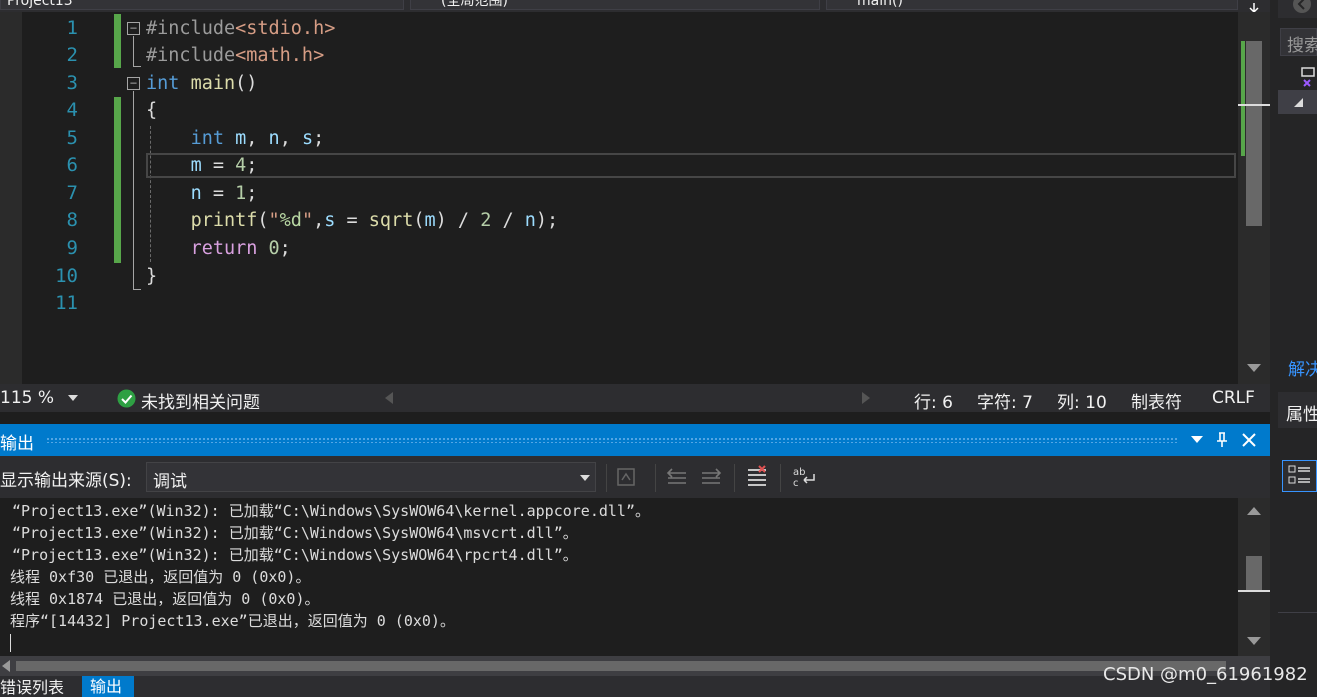 Image resolution: width=1317 pixels, height=697 pixels. Describe the element at coordinates (1205, 674) in the screenshot. I see `watermark: CSDN @m0_61961982` at that location.